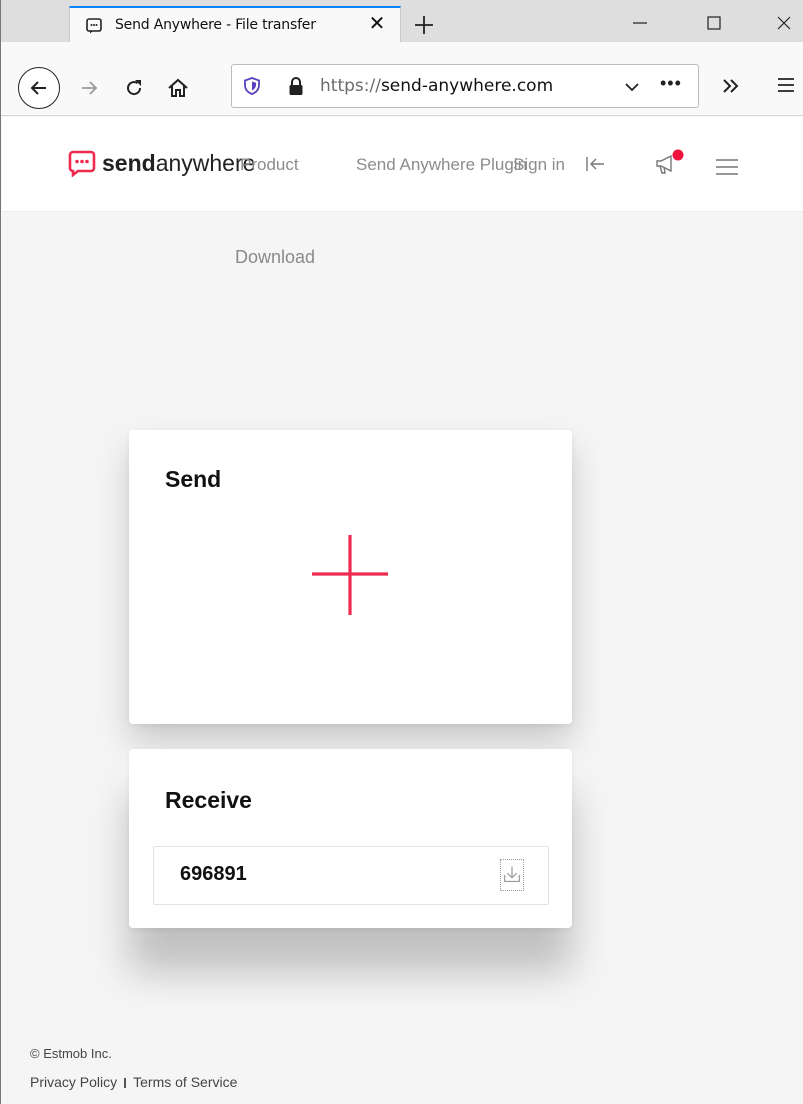  Describe the element at coordinates (727, 167) in the screenshot. I see `menu-icon` at that location.